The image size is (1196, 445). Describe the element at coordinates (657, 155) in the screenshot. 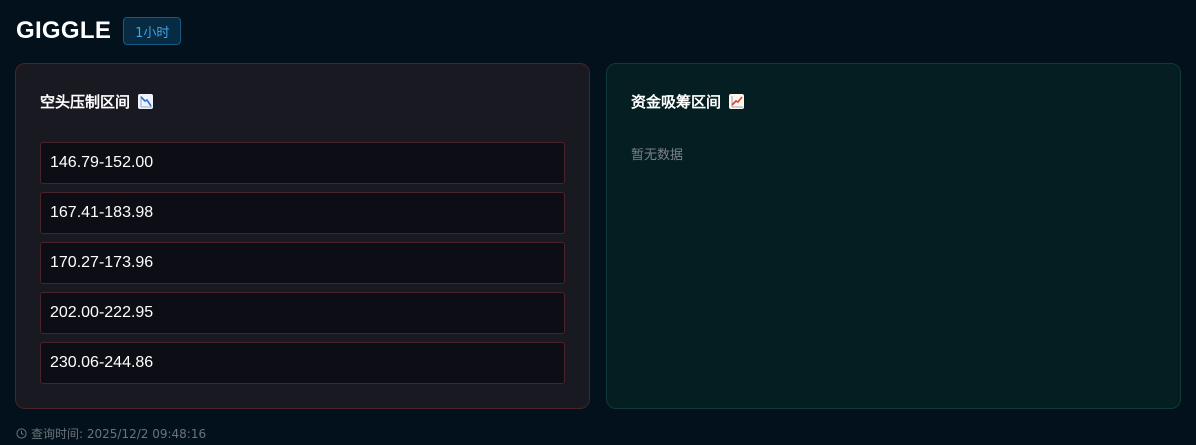

I see `accumulation-empty-text: 暂无数据` at that location.